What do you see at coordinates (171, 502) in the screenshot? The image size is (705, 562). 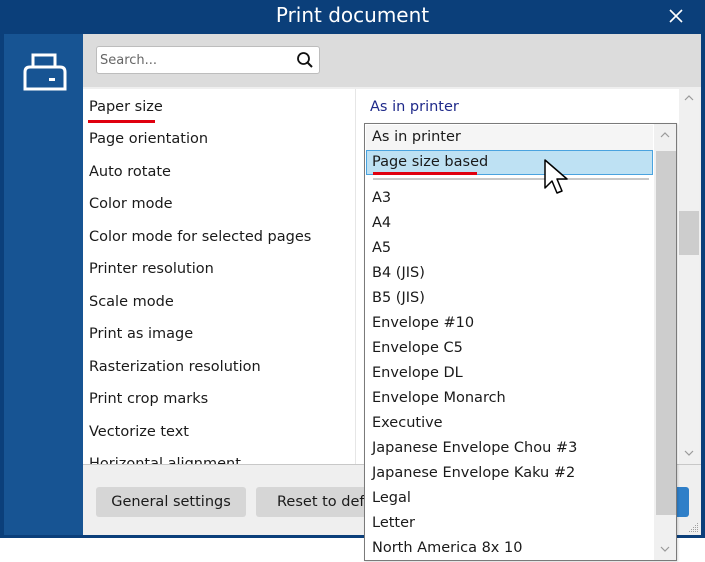 I see `general-settings-button: General settings` at bounding box center [171, 502].